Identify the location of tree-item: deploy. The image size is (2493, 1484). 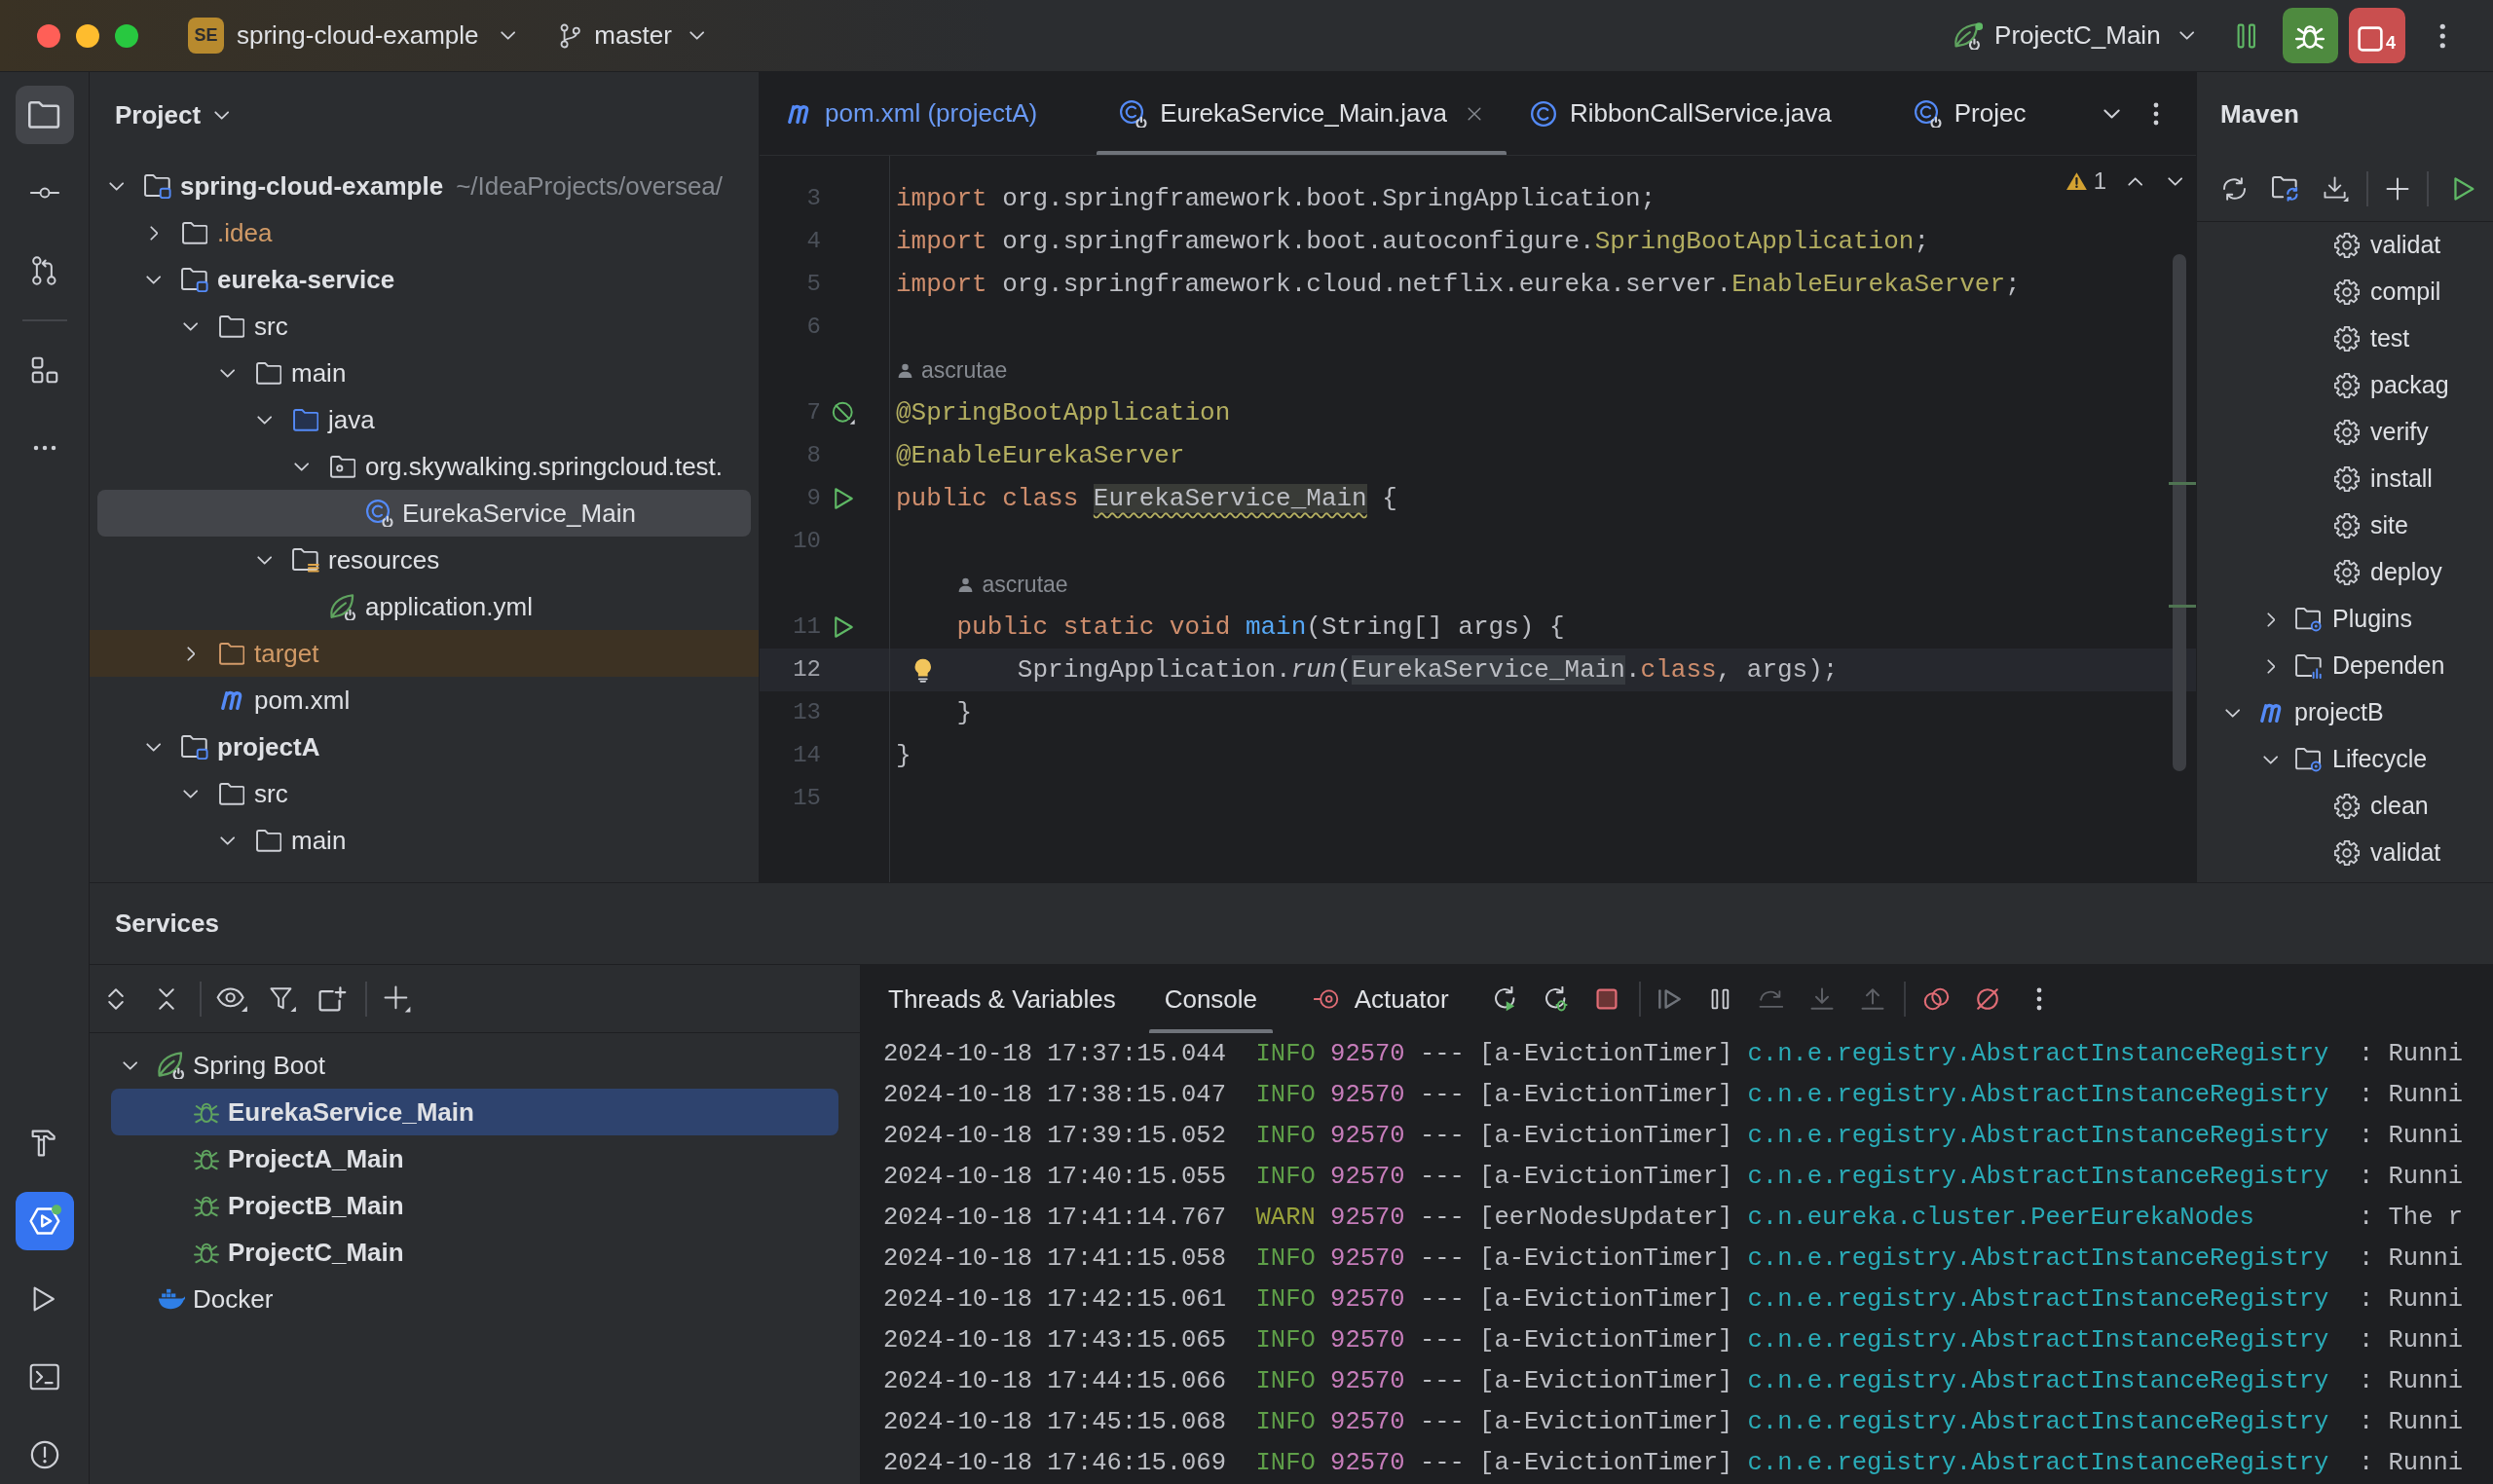
(2349, 572).